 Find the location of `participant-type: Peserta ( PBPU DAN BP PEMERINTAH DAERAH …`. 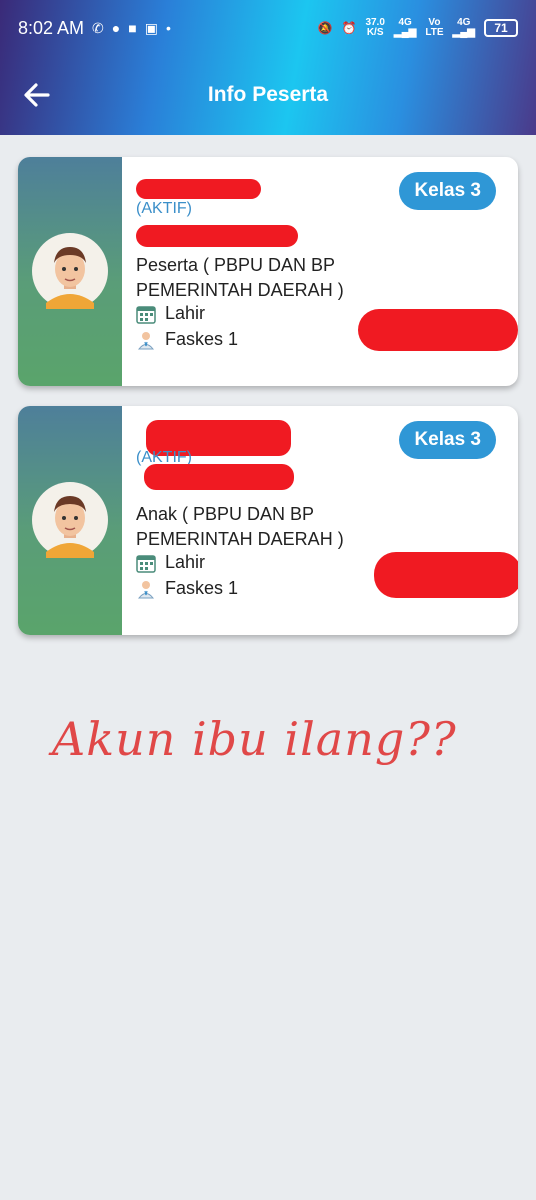

participant-type: Peserta ( PBPU DAN BP PEMERINTAH DAERAH … is located at coordinates (240, 277).